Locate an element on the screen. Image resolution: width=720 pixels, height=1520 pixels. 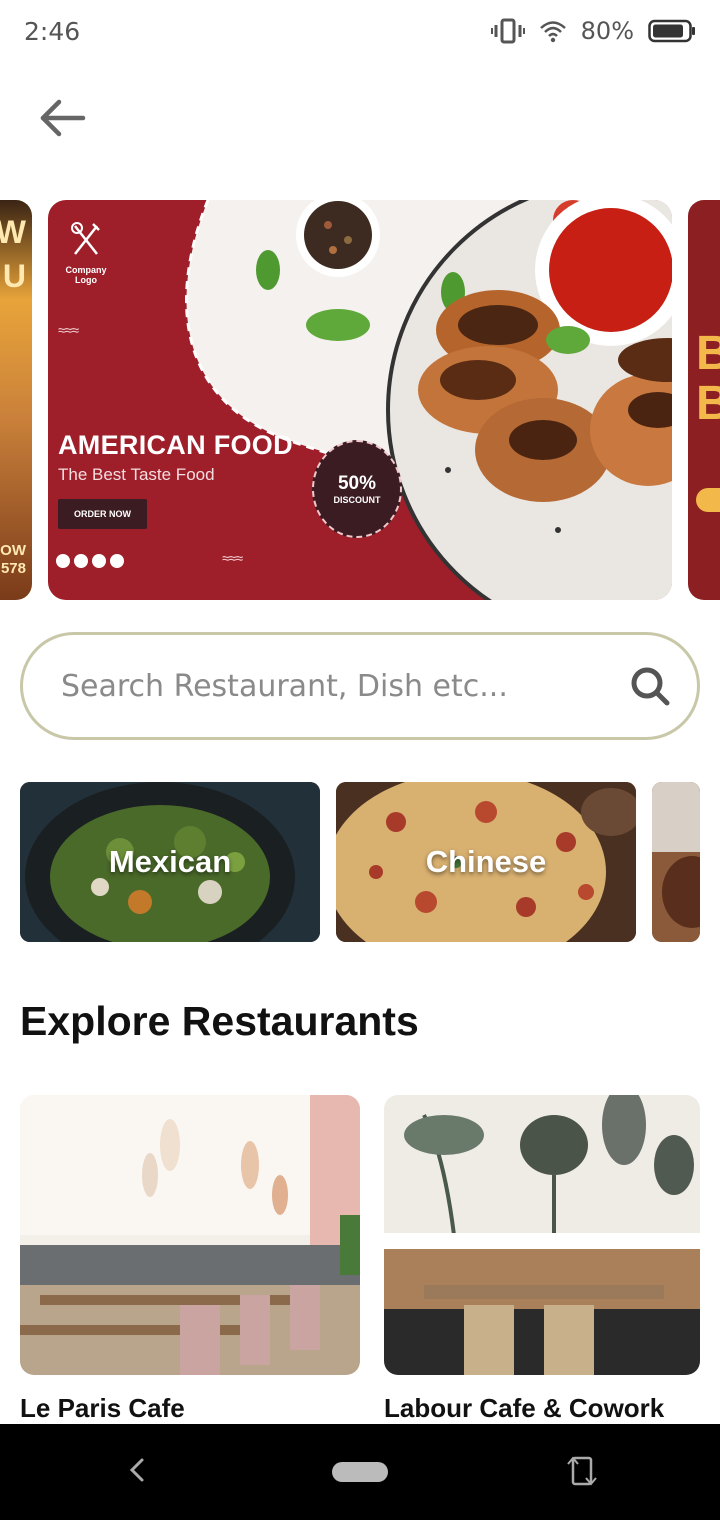
banner-peek-right: B B is located at coordinates (704, 400).